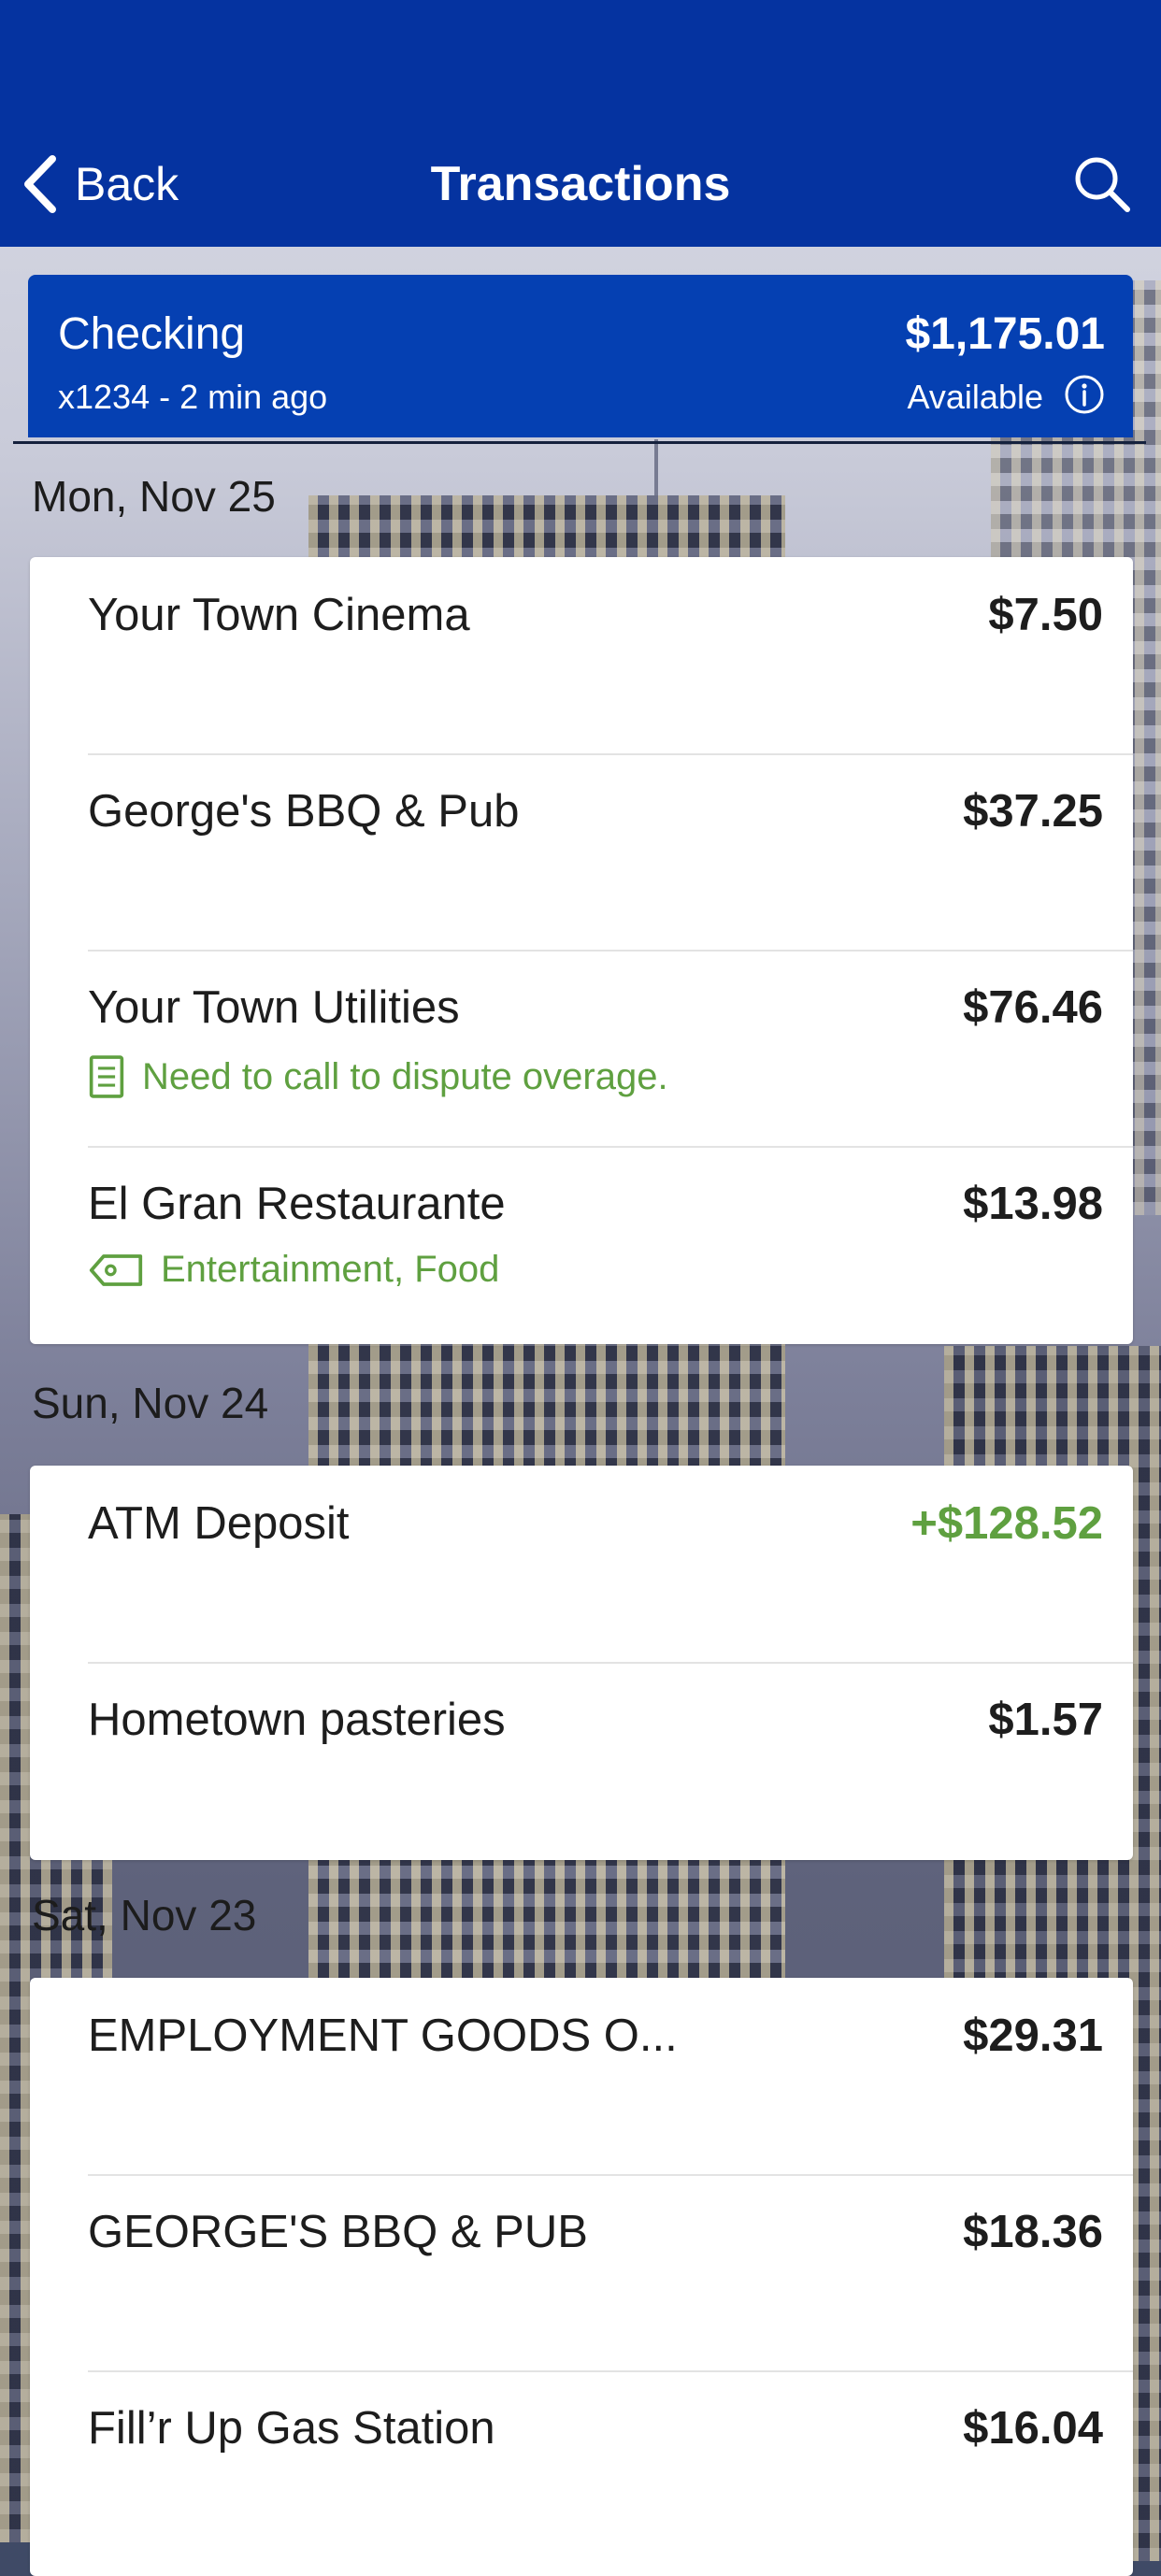 The width and height of the screenshot is (1161, 2576). What do you see at coordinates (581, 1760) in the screenshot?
I see `transaction-row: Hometown pasteries $1.57` at bounding box center [581, 1760].